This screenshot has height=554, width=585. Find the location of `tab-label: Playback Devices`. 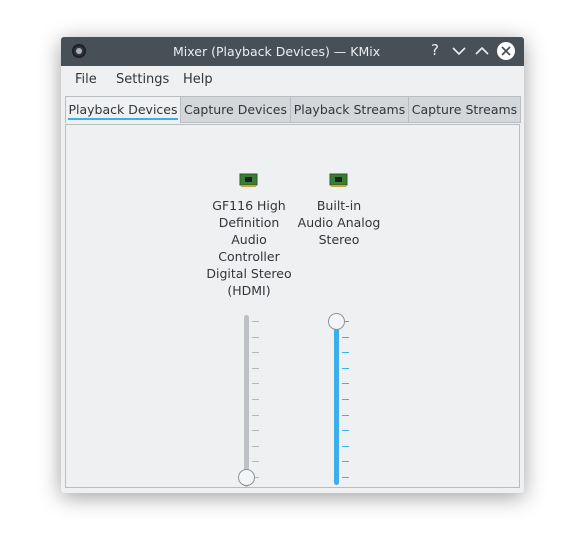

tab-label: Playback Devices is located at coordinates (123, 111).